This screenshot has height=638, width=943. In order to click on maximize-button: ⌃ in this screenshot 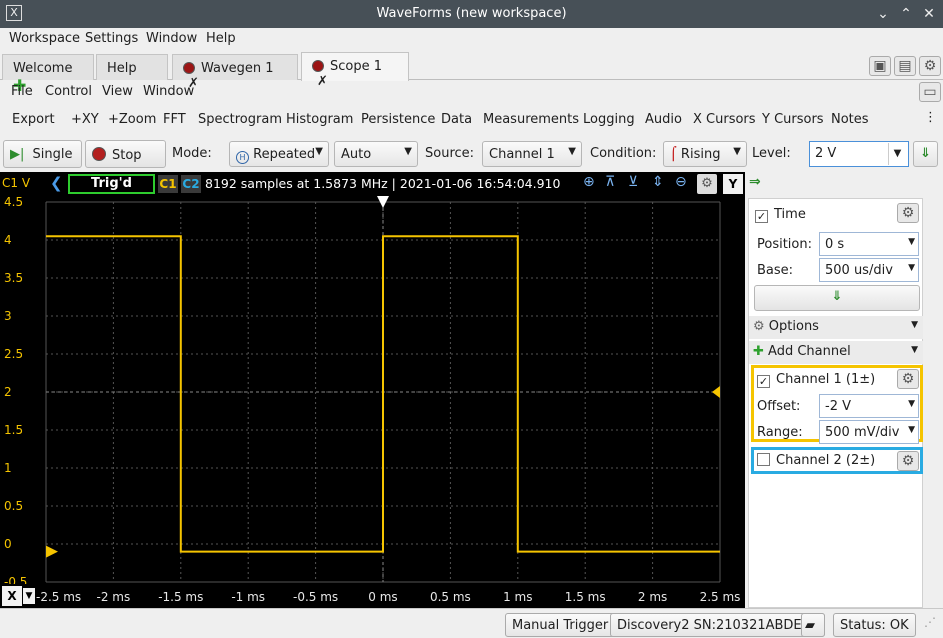, I will do `click(906, 14)`.